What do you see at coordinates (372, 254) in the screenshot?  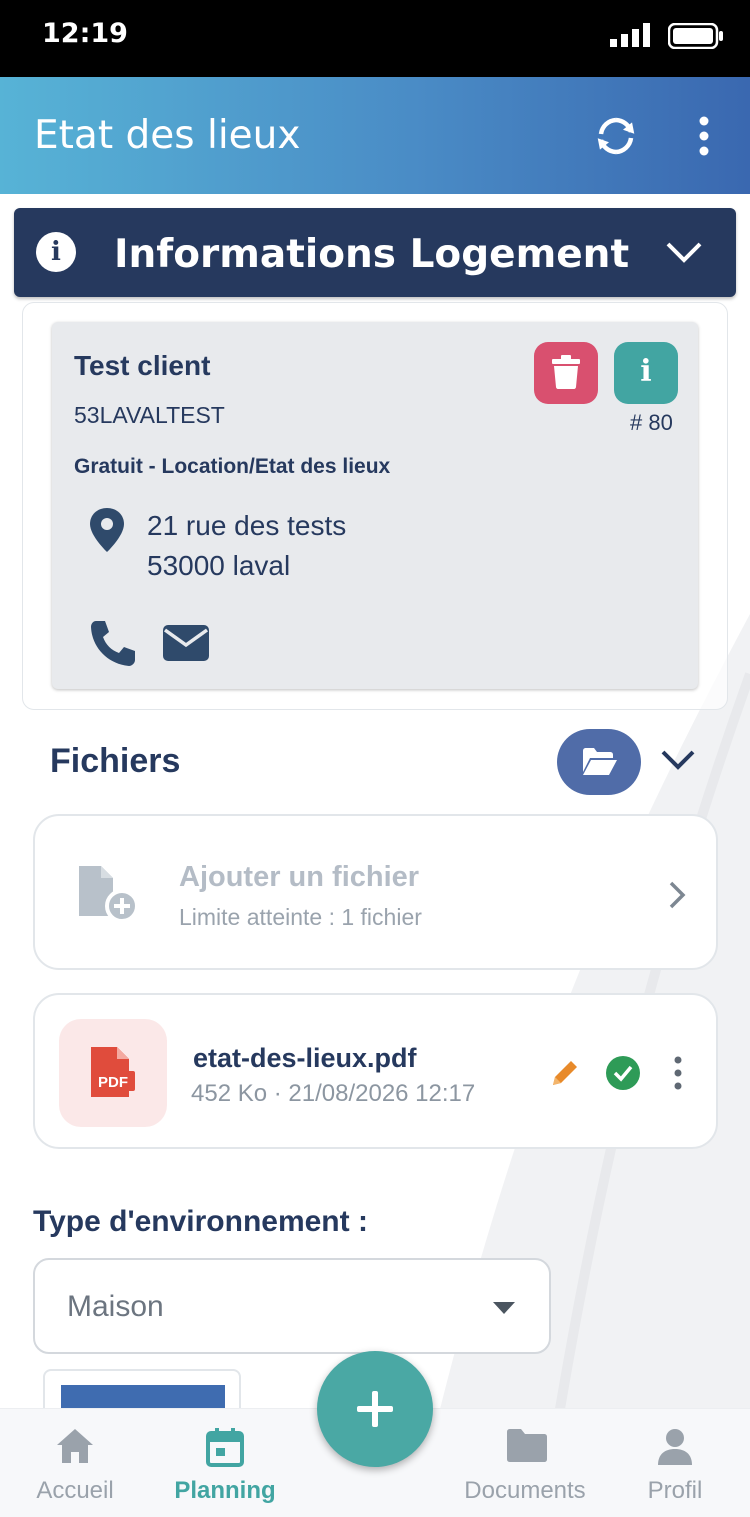 I see `section-title: Informations Logement` at bounding box center [372, 254].